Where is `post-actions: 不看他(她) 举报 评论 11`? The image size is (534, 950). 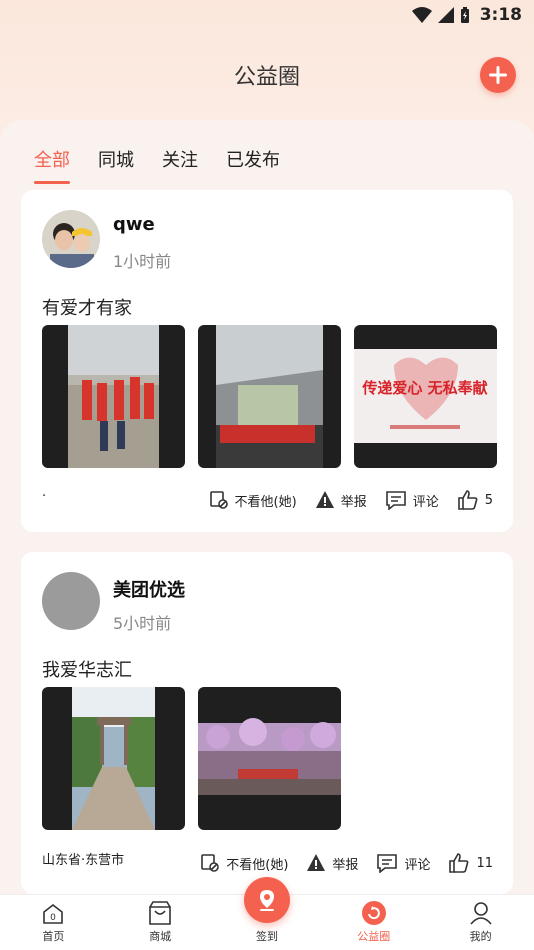 post-actions: 不看他(她) 举报 评论 11 is located at coordinates (346, 863).